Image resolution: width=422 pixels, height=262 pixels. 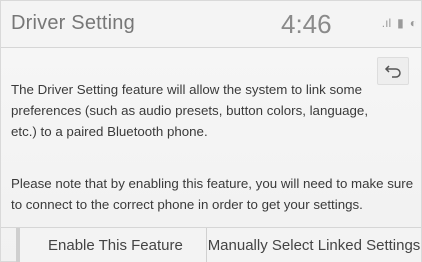 I want to click on battery-icon: ▮, so click(x=400, y=23).